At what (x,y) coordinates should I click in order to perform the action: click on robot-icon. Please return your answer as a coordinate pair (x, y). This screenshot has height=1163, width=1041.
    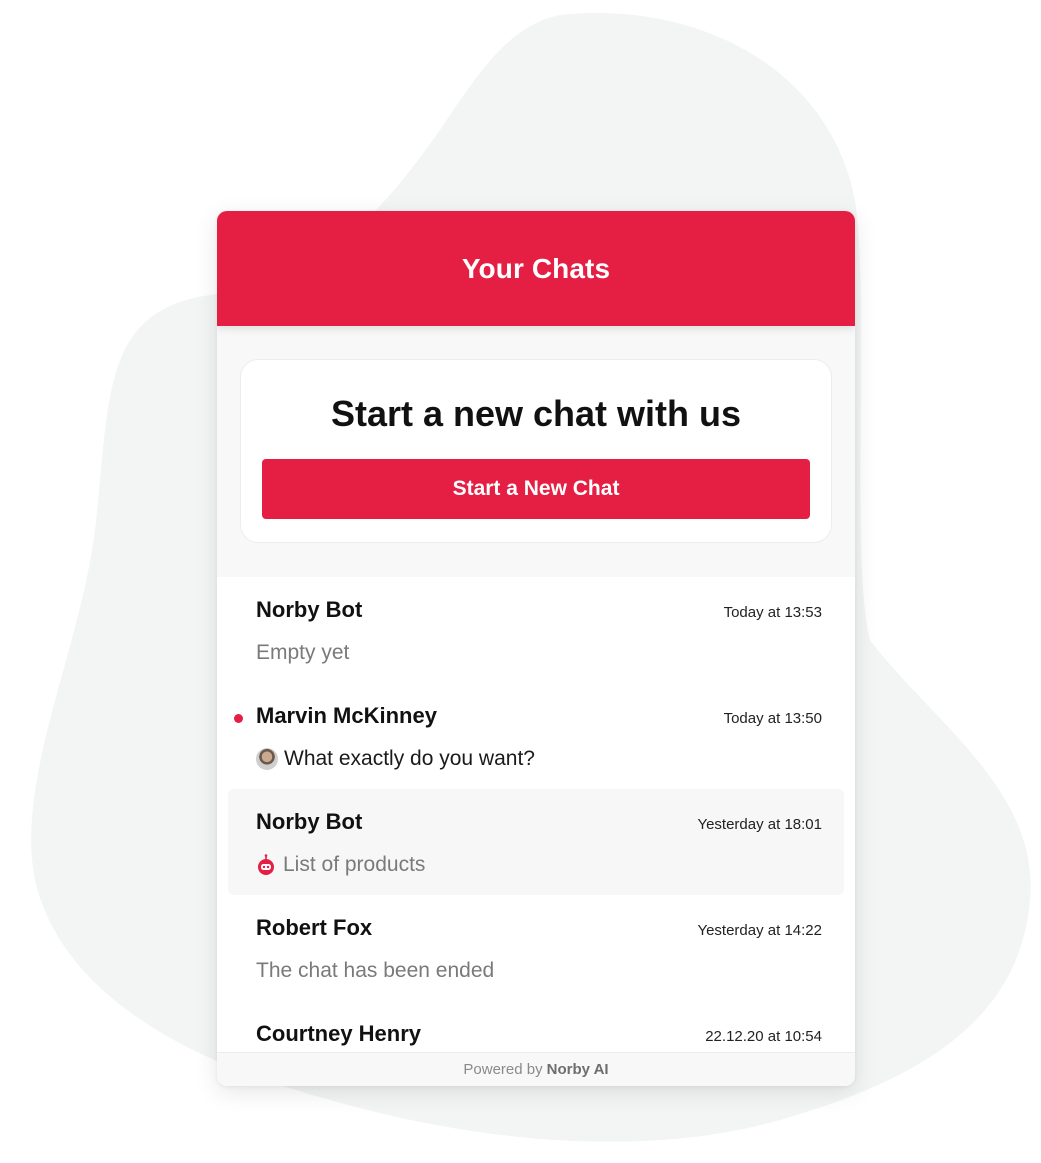
    Looking at the image, I should click on (266, 864).